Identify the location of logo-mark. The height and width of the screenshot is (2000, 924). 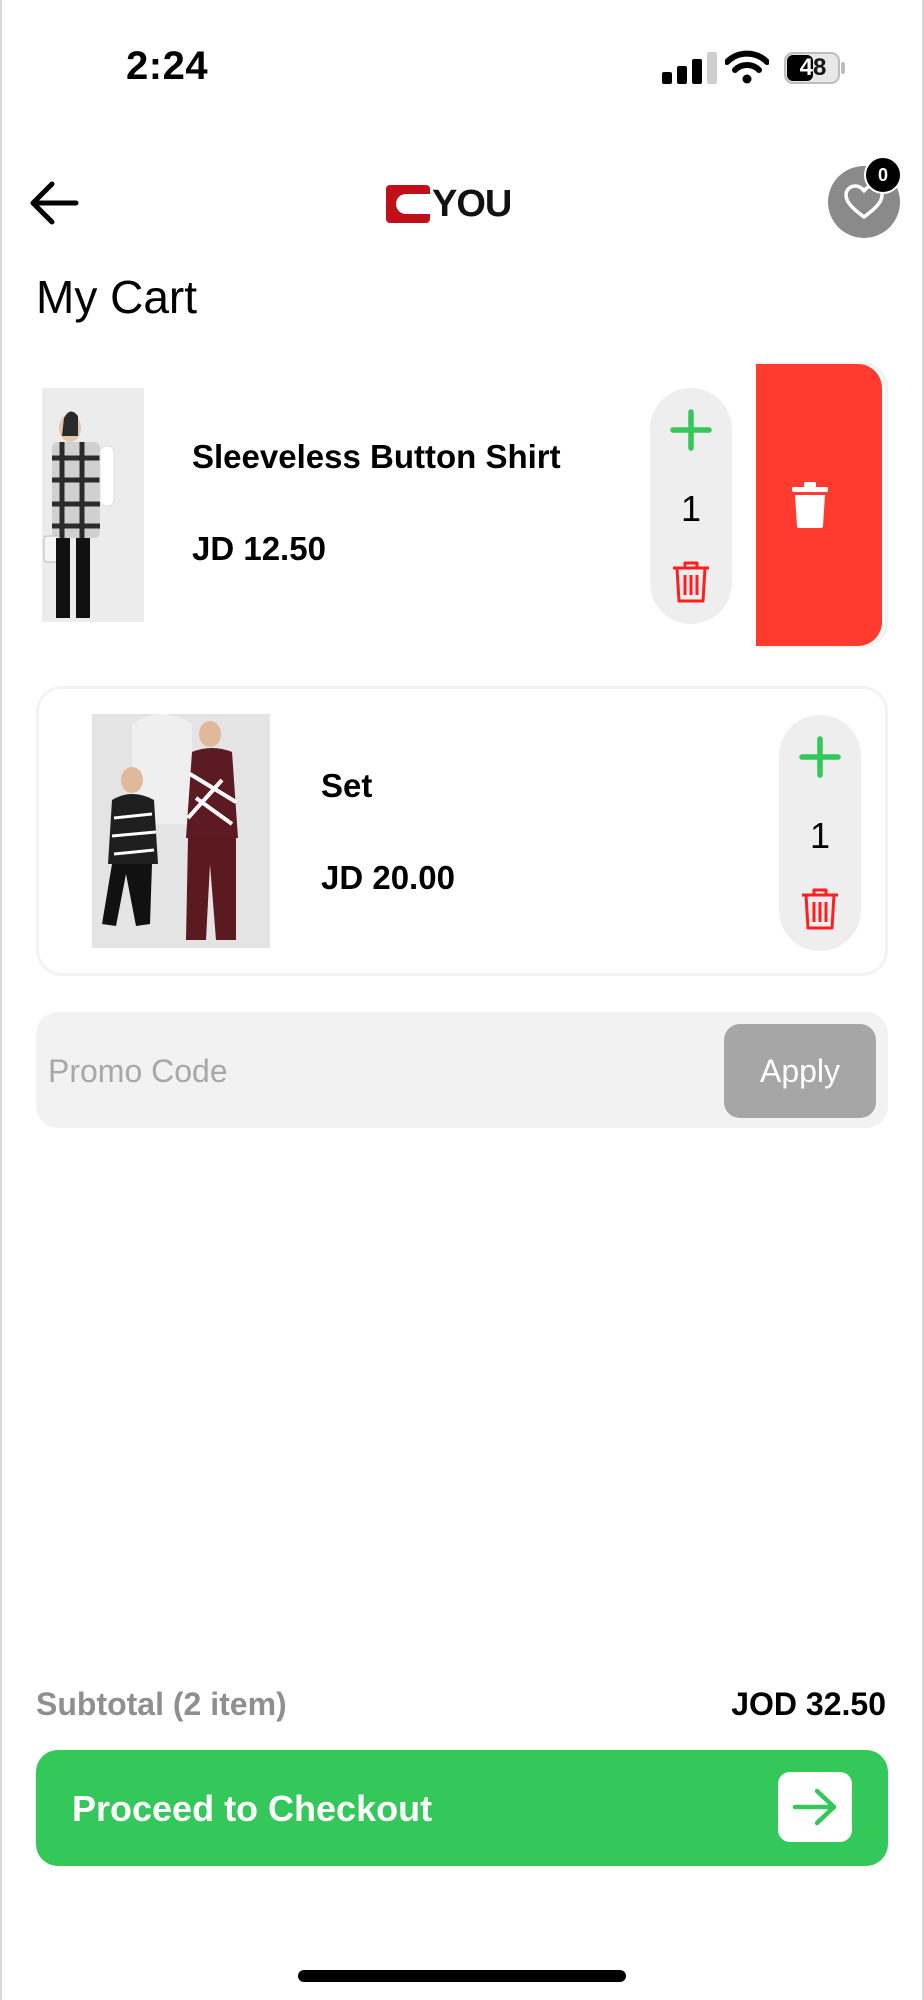
(408, 204).